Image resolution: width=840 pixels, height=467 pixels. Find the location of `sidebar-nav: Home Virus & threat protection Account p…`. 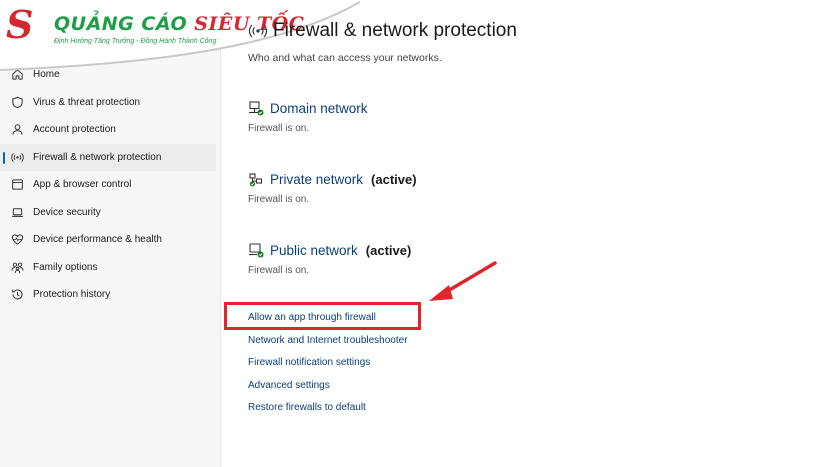

sidebar-nav: Home Virus & threat protection Account p… is located at coordinates (109, 185).